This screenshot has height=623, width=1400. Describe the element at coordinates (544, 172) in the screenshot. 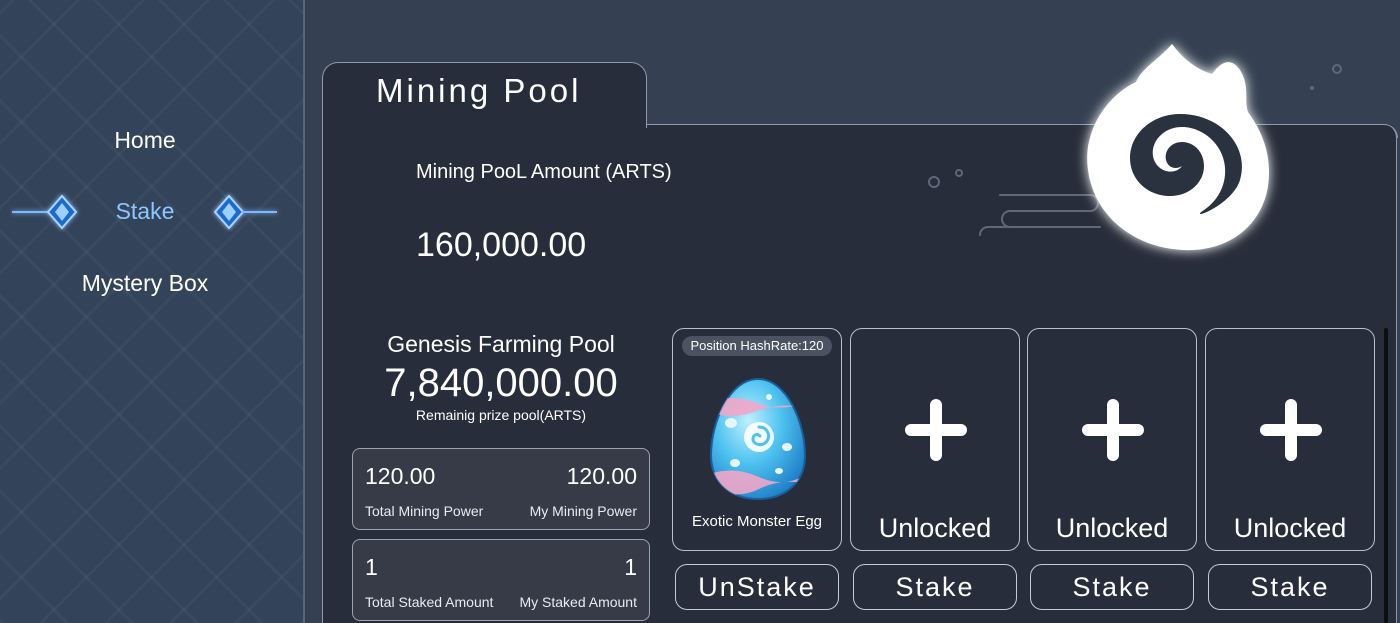

I see `pool-amount-label: Mining PooL Amount (ARTS)` at that location.